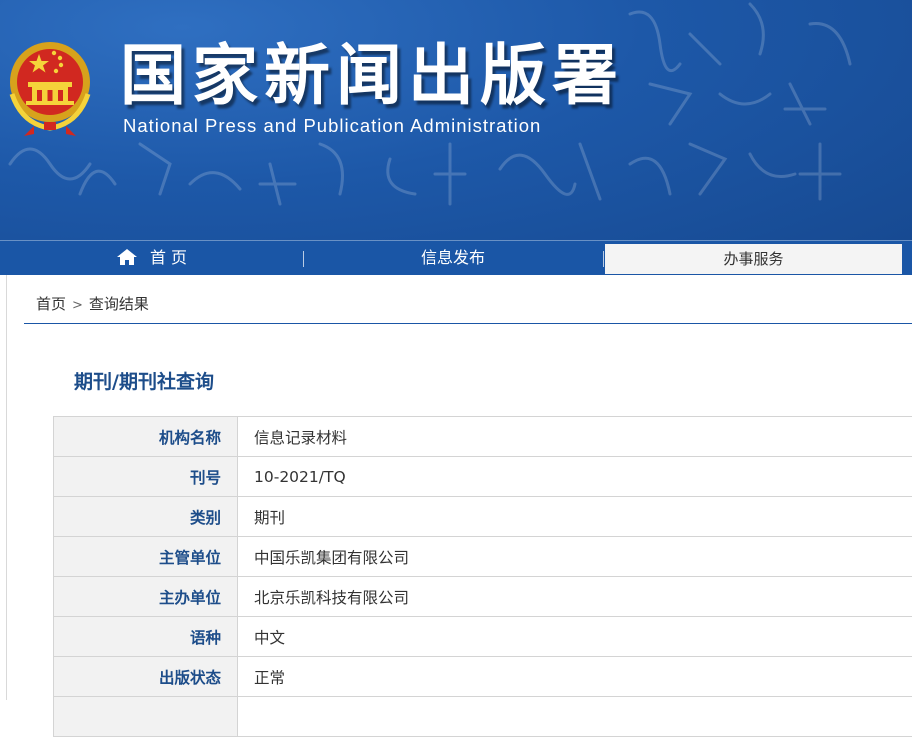 The height and width of the screenshot is (737, 912). Describe the element at coordinates (51, 304) in the screenshot. I see `breadcrumb-home-link: 首页` at that location.